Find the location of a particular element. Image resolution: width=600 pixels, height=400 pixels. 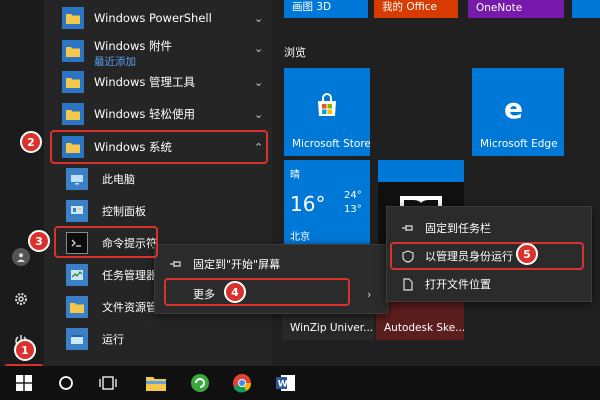

highlight-windows-system is located at coordinates (159, 147).